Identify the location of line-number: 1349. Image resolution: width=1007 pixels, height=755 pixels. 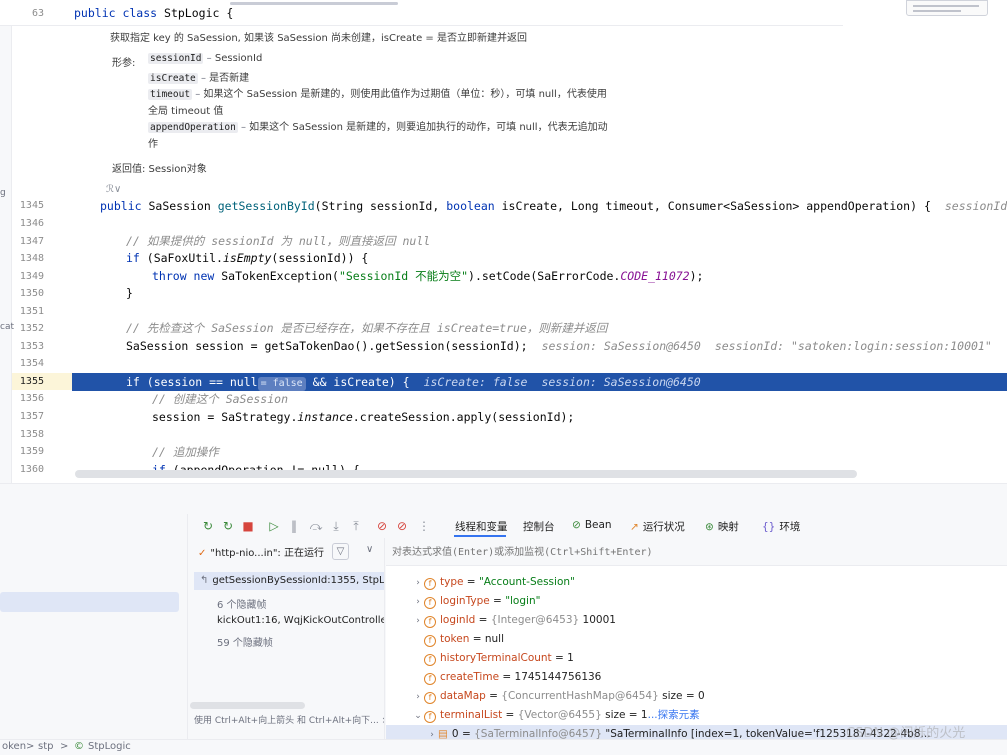
(31, 276).